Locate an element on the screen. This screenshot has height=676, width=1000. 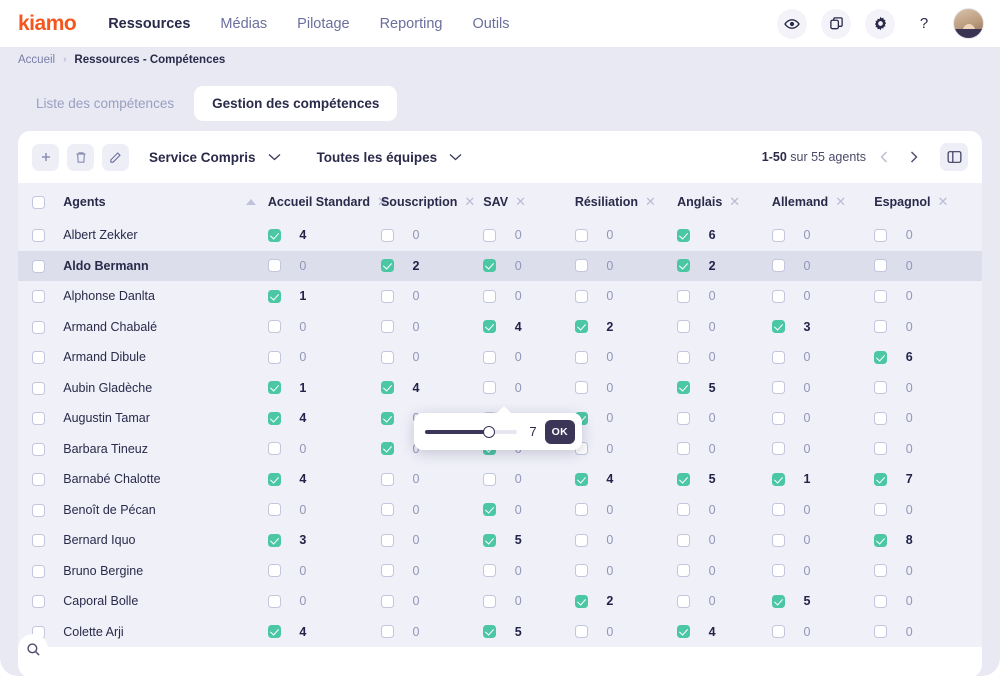
table-row: Armand Dibule 0 0 0 0 0 0 6 is located at coordinates (500, 357).